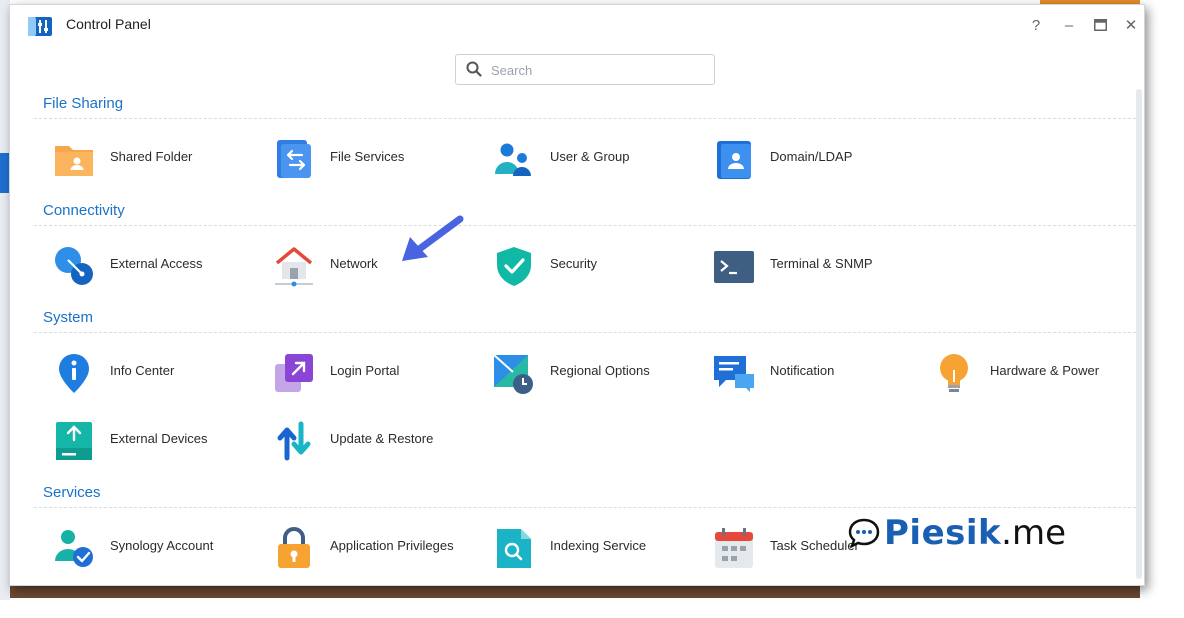  What do you see at coordinates (734, 548) in the screenshot?
I see `task-scheduler-calendar-icon` at bounding box center [734, 548].